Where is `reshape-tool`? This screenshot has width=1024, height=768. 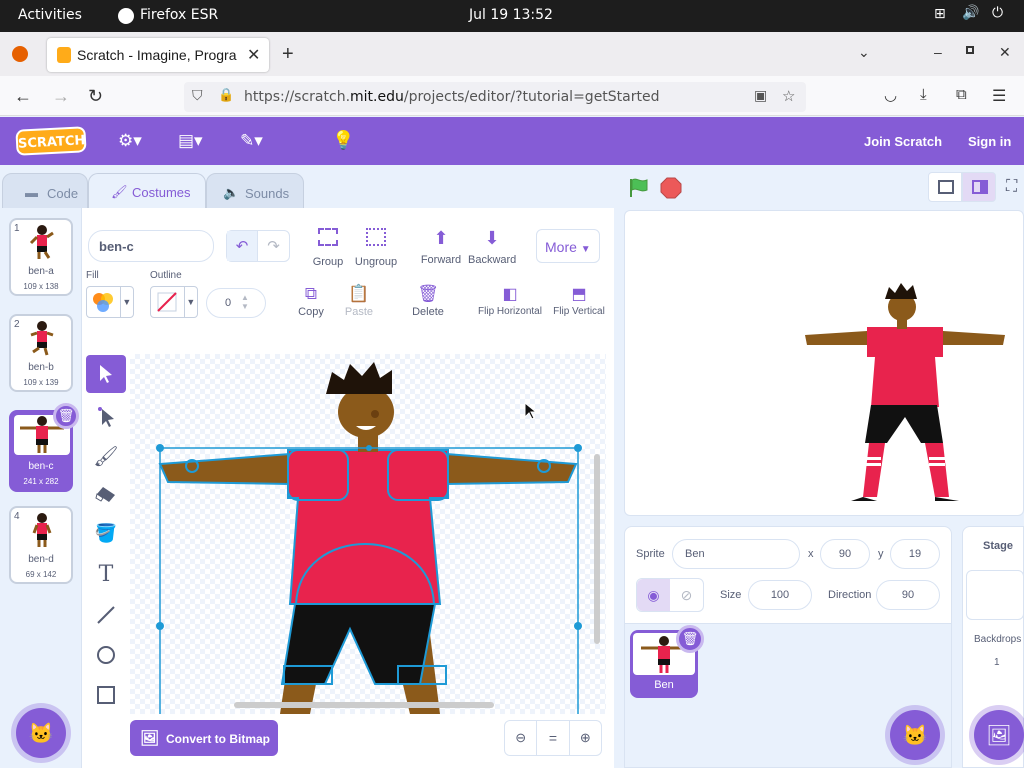 reshape-tool is located at coordinates (106, 416).